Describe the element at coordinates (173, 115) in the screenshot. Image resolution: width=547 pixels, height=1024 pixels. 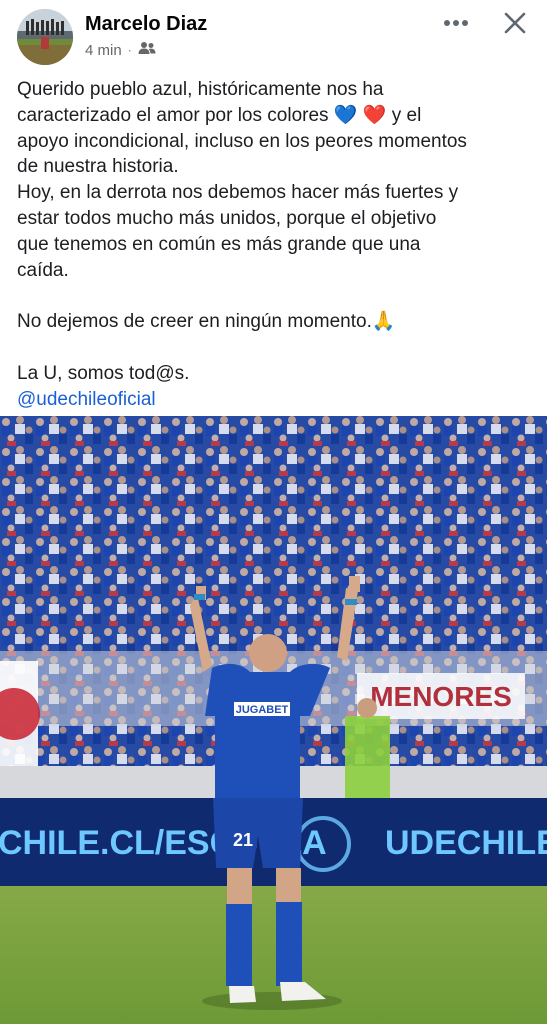
I see `text-span: caracterizado el amor por los colores` at that location.